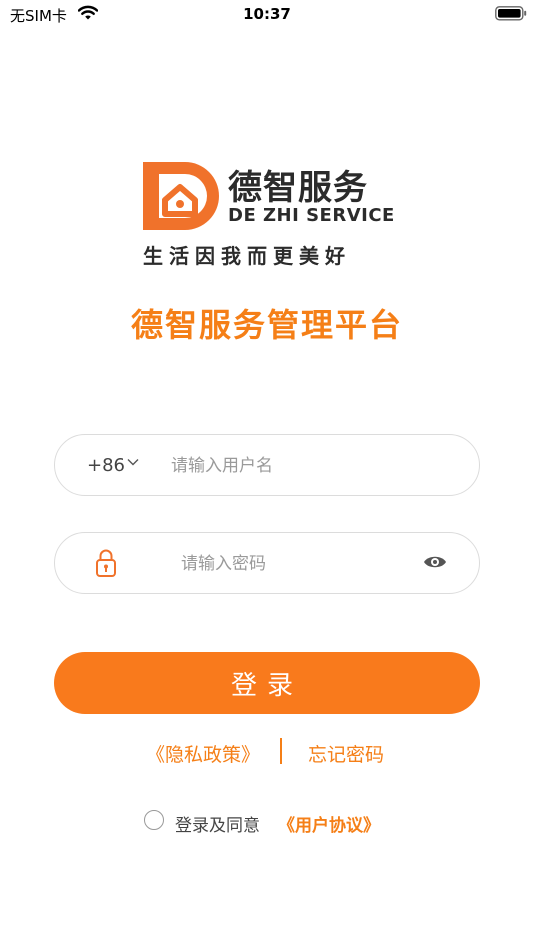  What do you see at coordinates (311, 215) in the screenshot?
I see `brand-name-en: DE ZHI SERVICE` at bounding box center [311, 215].